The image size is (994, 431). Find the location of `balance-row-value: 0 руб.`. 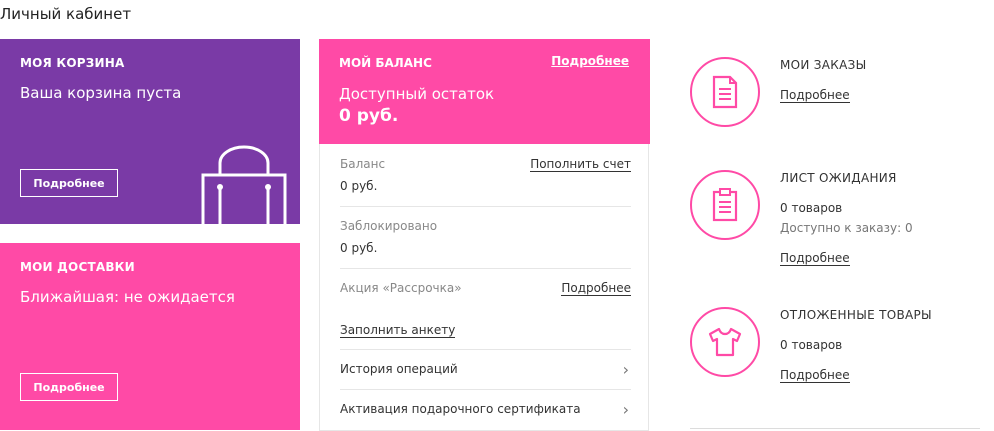

balance-row-value: 0 руб. is located at coordinates (359, 186).